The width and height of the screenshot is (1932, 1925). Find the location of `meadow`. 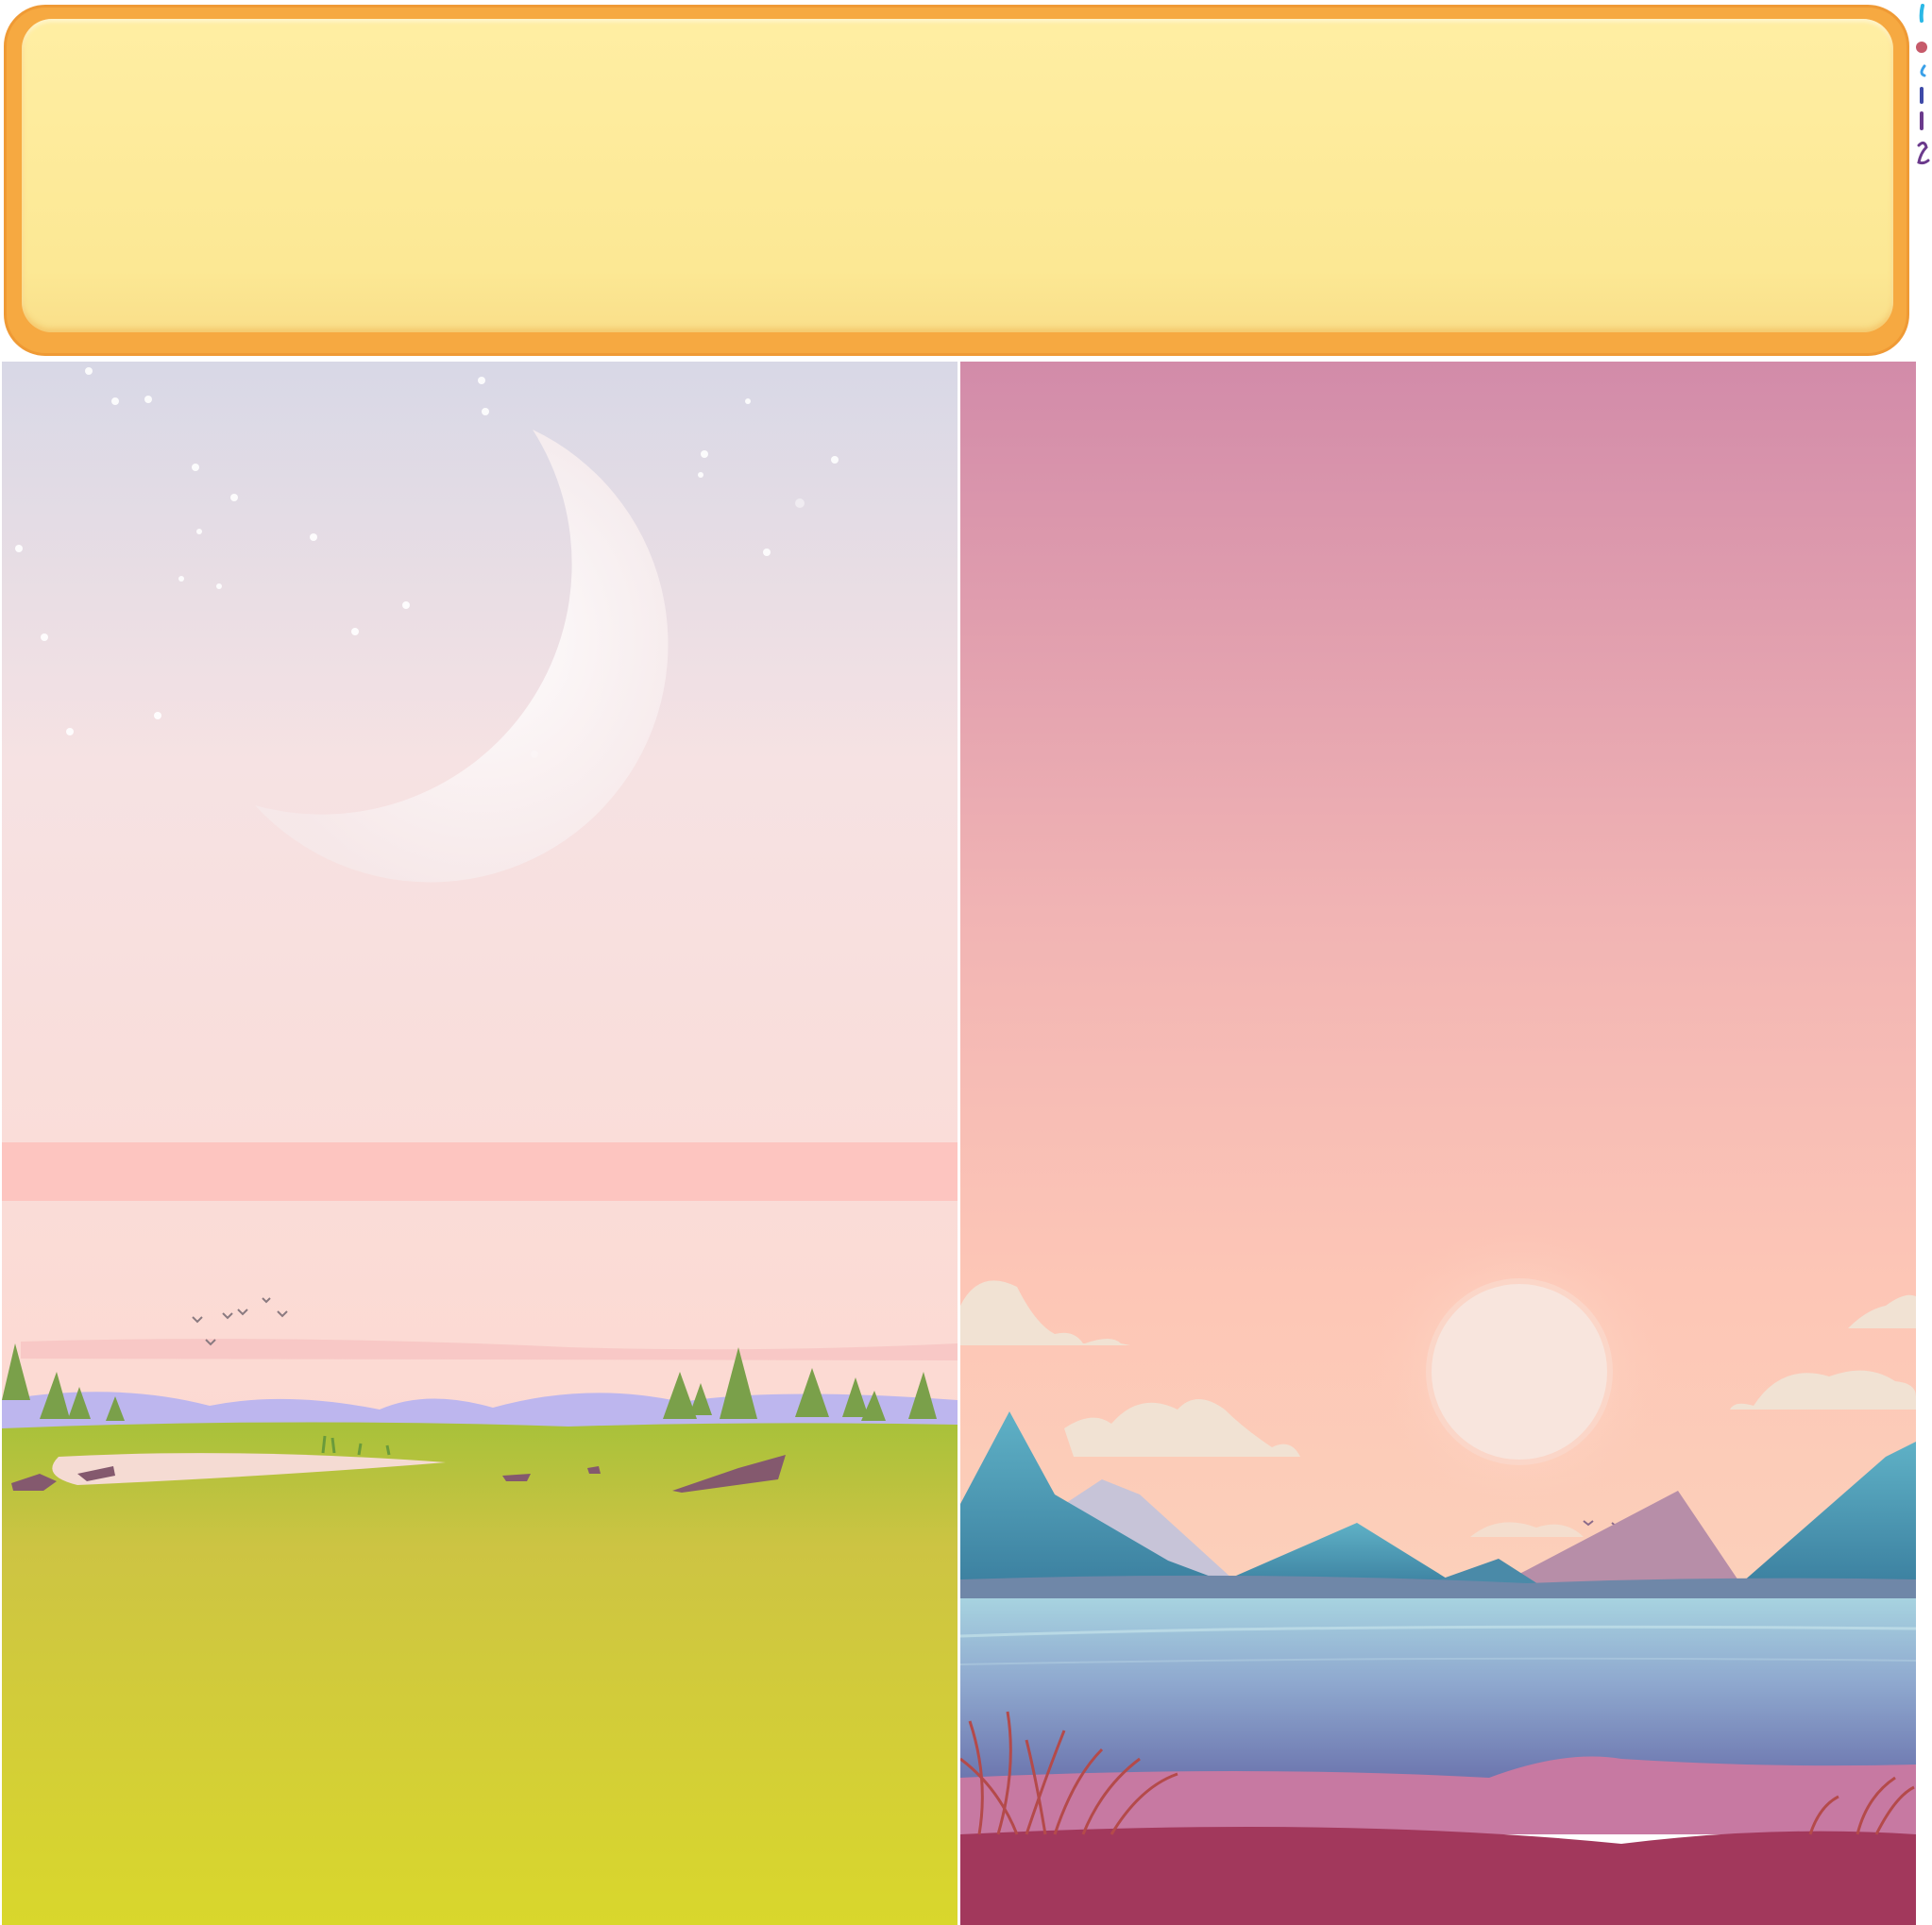

meadow is located at coordinates (480, 1673).